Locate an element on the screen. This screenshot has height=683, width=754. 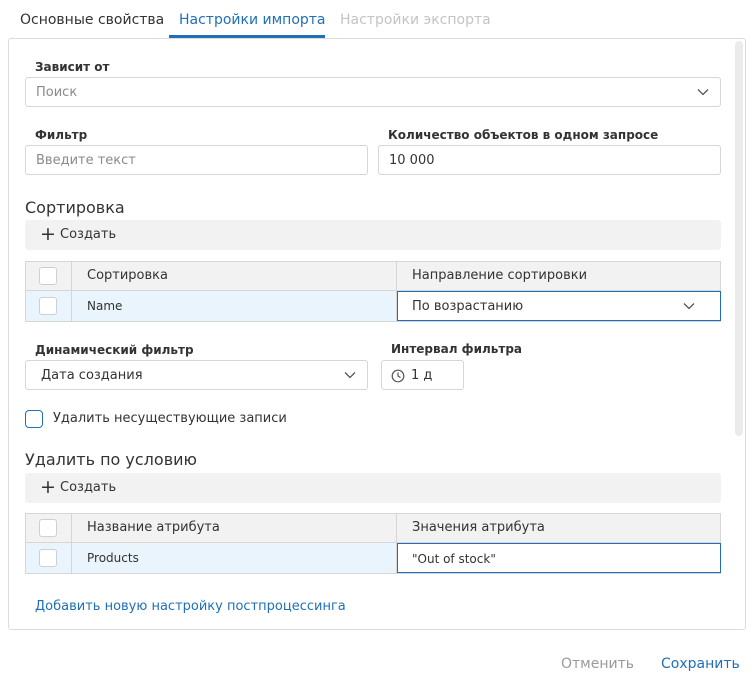
sort-direction-value: По возрастанию is located at coordinates (468, 306).